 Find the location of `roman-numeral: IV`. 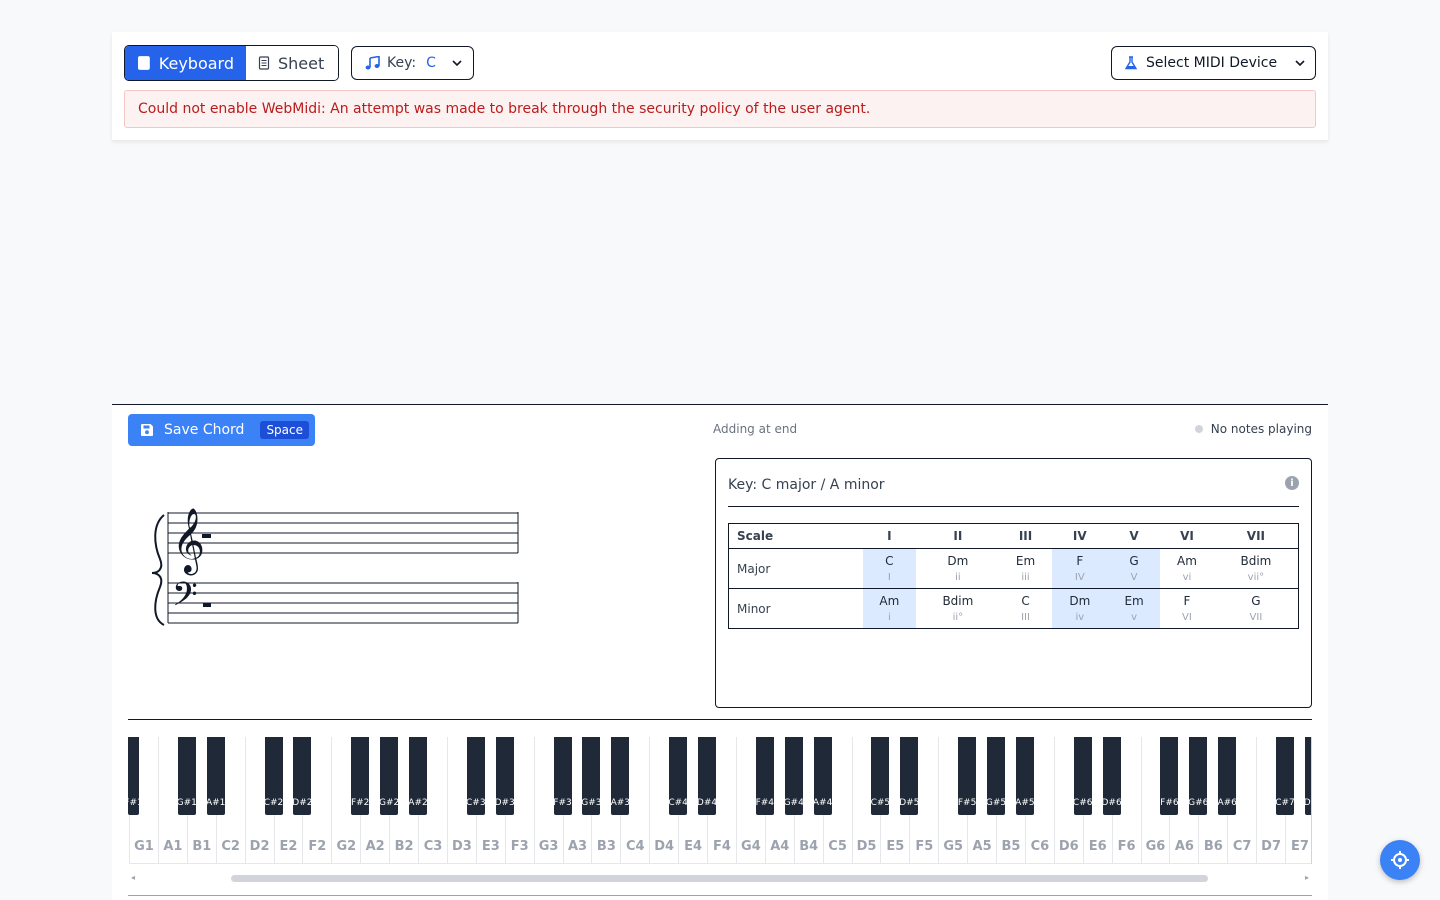

roman-numeral: IV is located at coordinates (1079, 577).